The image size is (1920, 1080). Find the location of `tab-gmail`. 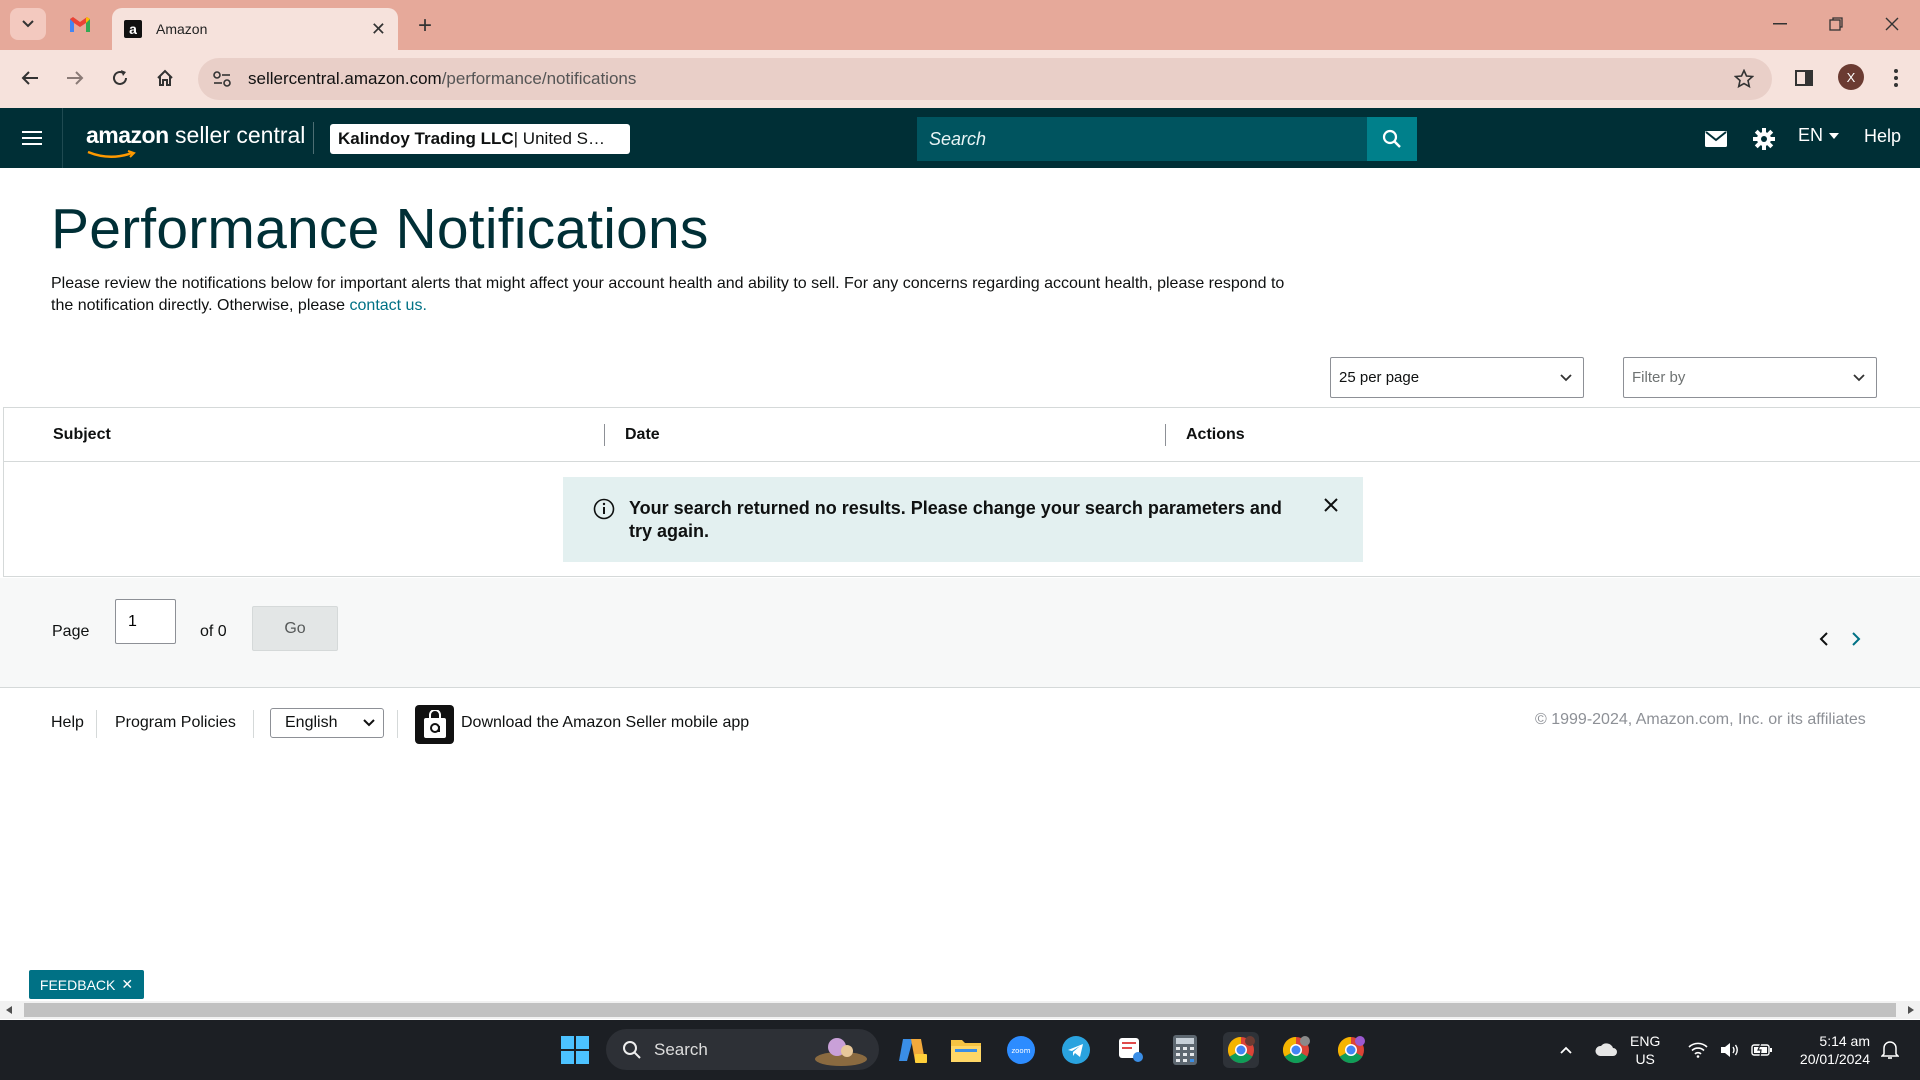

tab-gmail is located at coordinates (80, 25).